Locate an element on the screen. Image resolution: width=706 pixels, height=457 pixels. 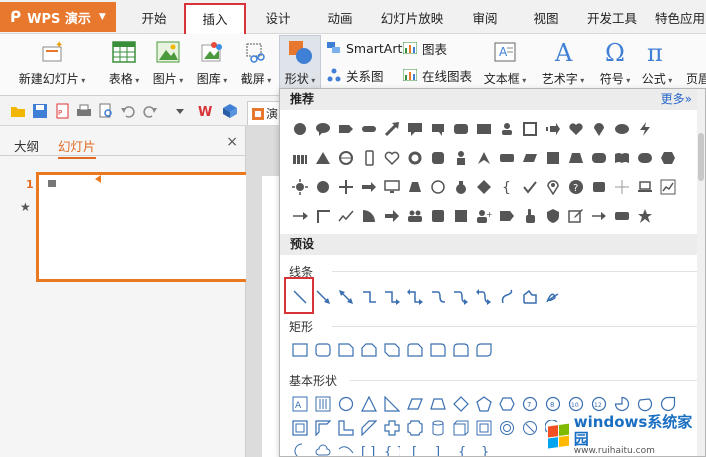
tab-outline: 大纲 is located at coordinates (26, 145).